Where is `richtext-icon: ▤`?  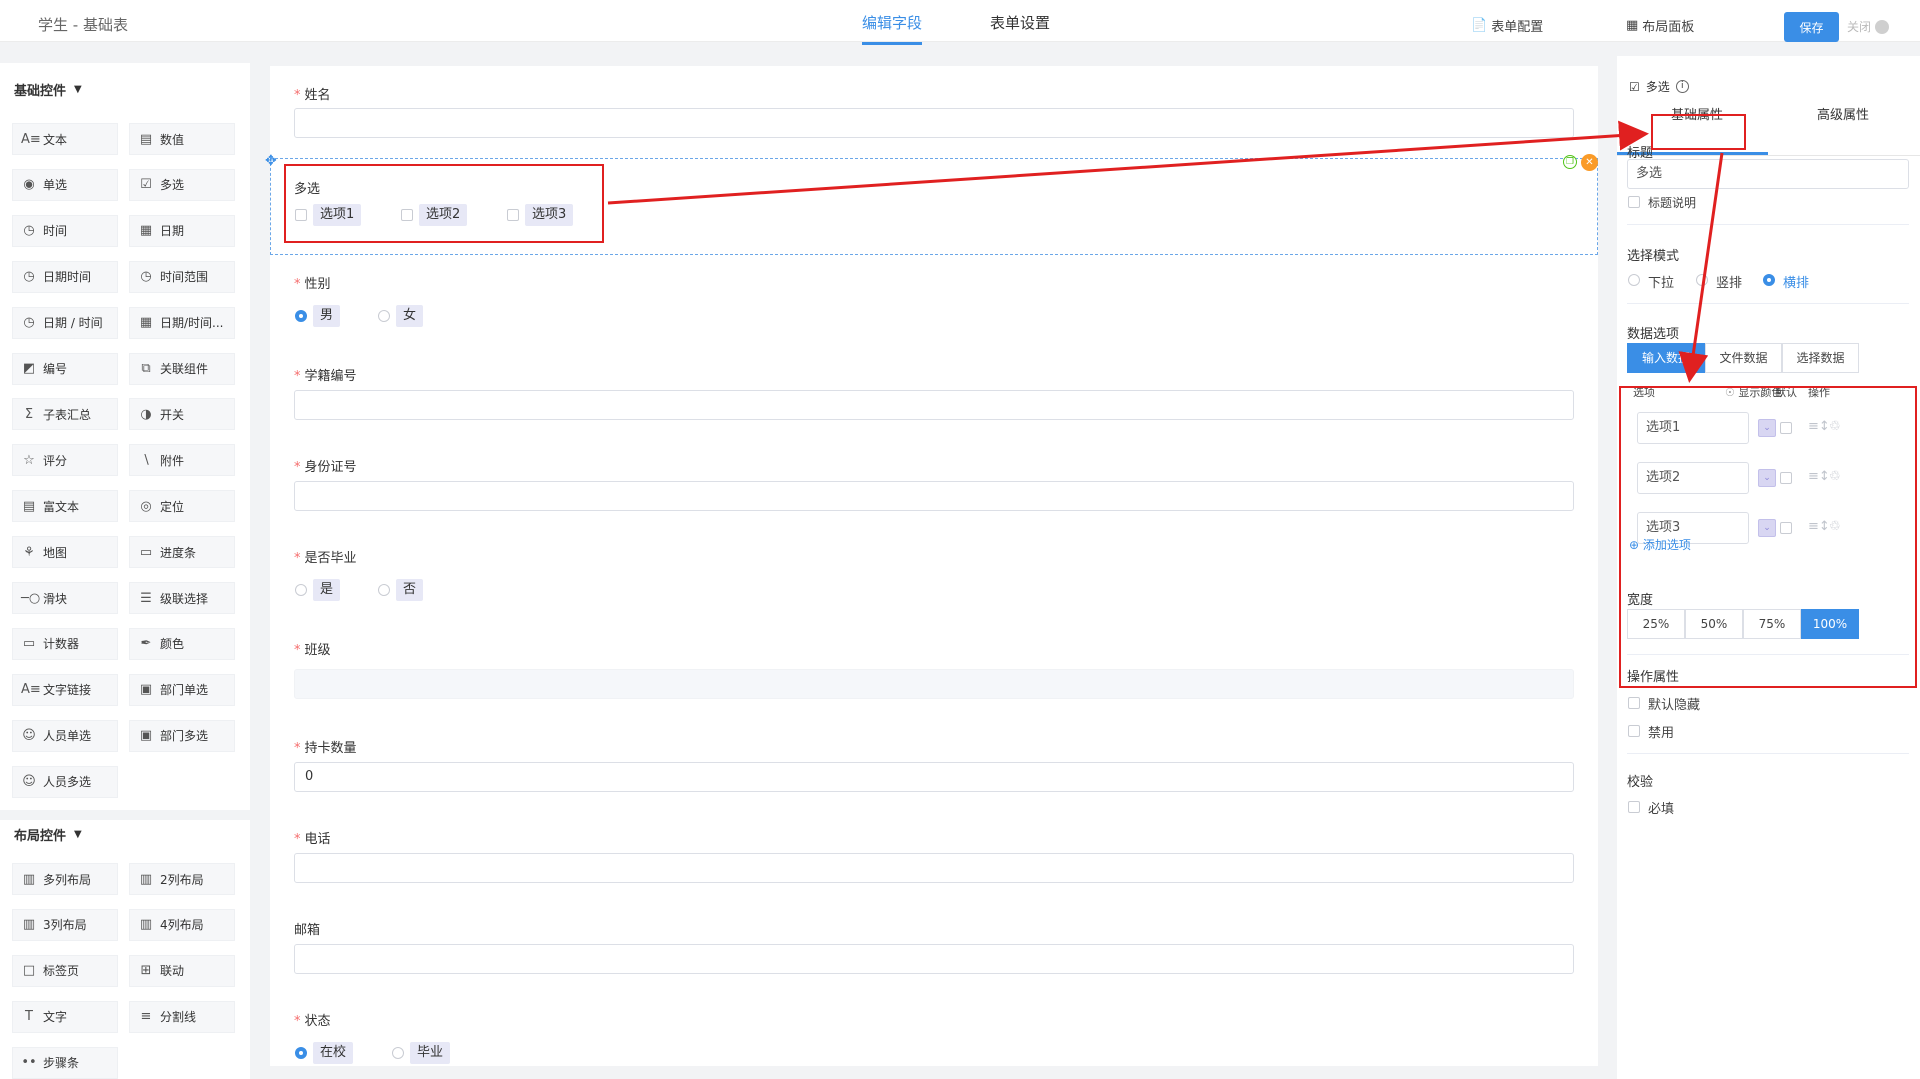
richtext-icon: ▤ is located at coordinates (29, 506).